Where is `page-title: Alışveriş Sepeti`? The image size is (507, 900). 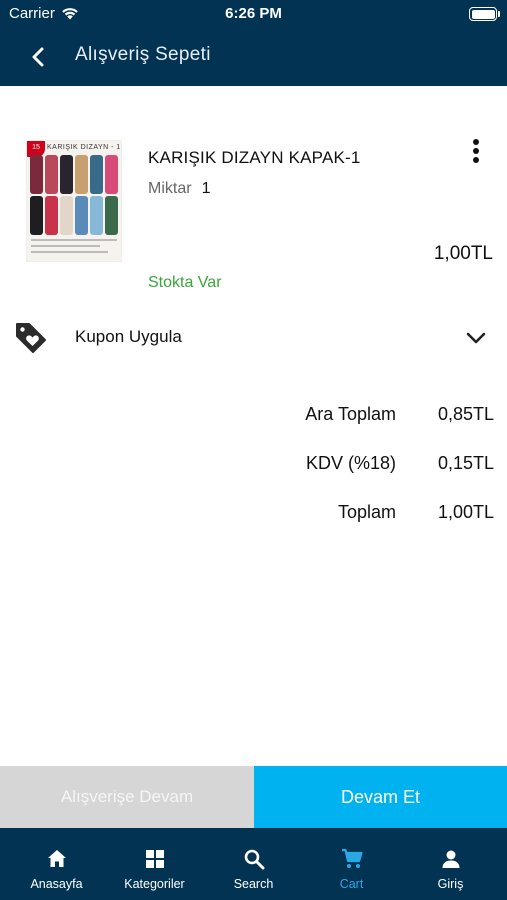 page-title: Alışveriş Sepeti is located at coordinates (143, 54).